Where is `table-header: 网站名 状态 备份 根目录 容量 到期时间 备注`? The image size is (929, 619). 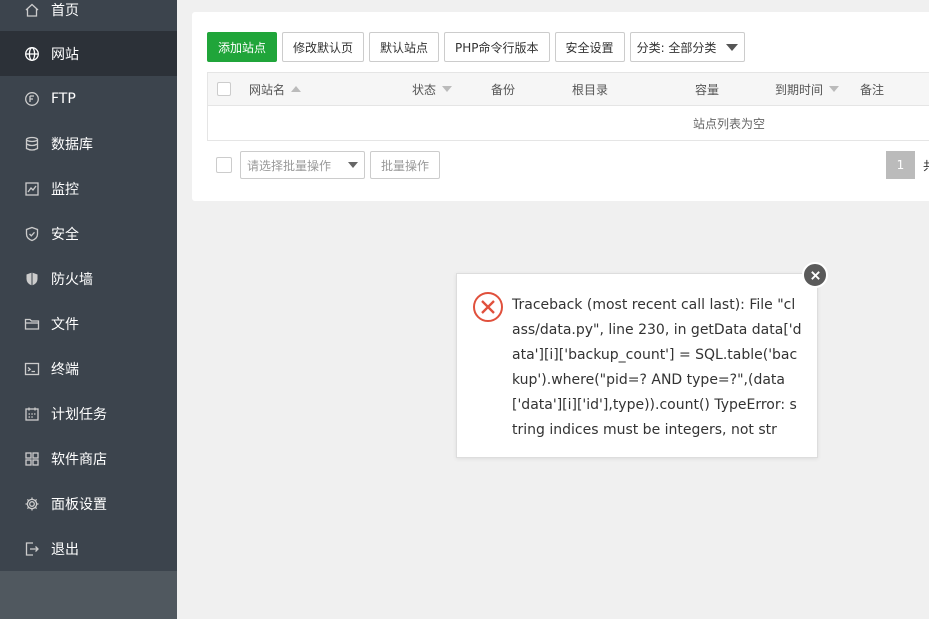 table-header: 网站名 状态 备份 根目录 容量 到期时间 备注 is located at coordinates (568, 89).